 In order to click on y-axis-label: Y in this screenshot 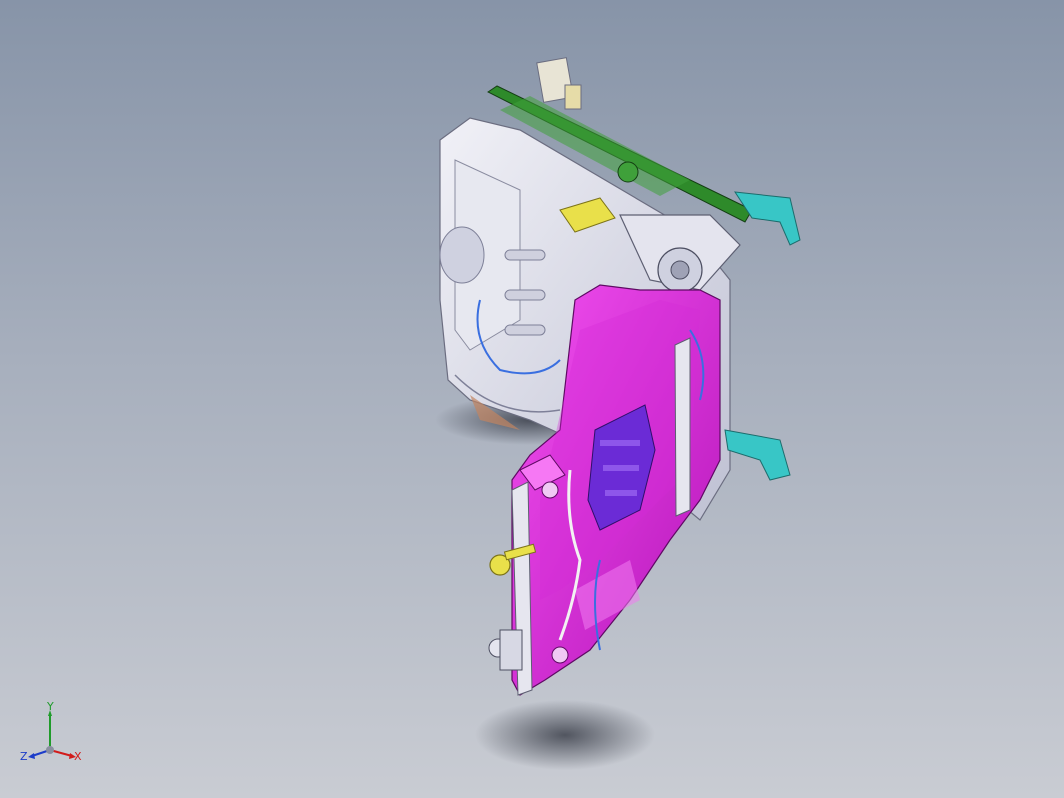, I will do `click(50, 706)`.